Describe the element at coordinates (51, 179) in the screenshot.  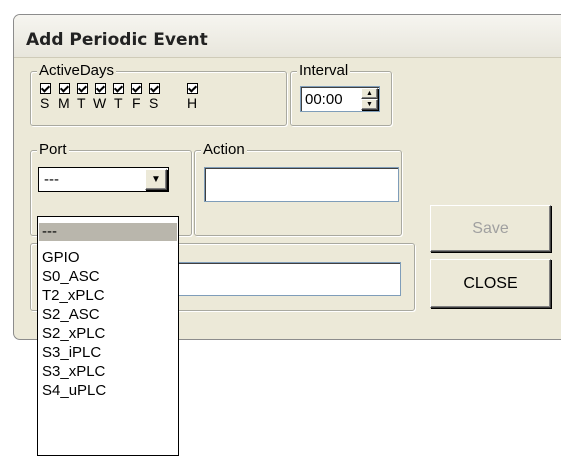
I see `port-selected-value: ---` at that location.